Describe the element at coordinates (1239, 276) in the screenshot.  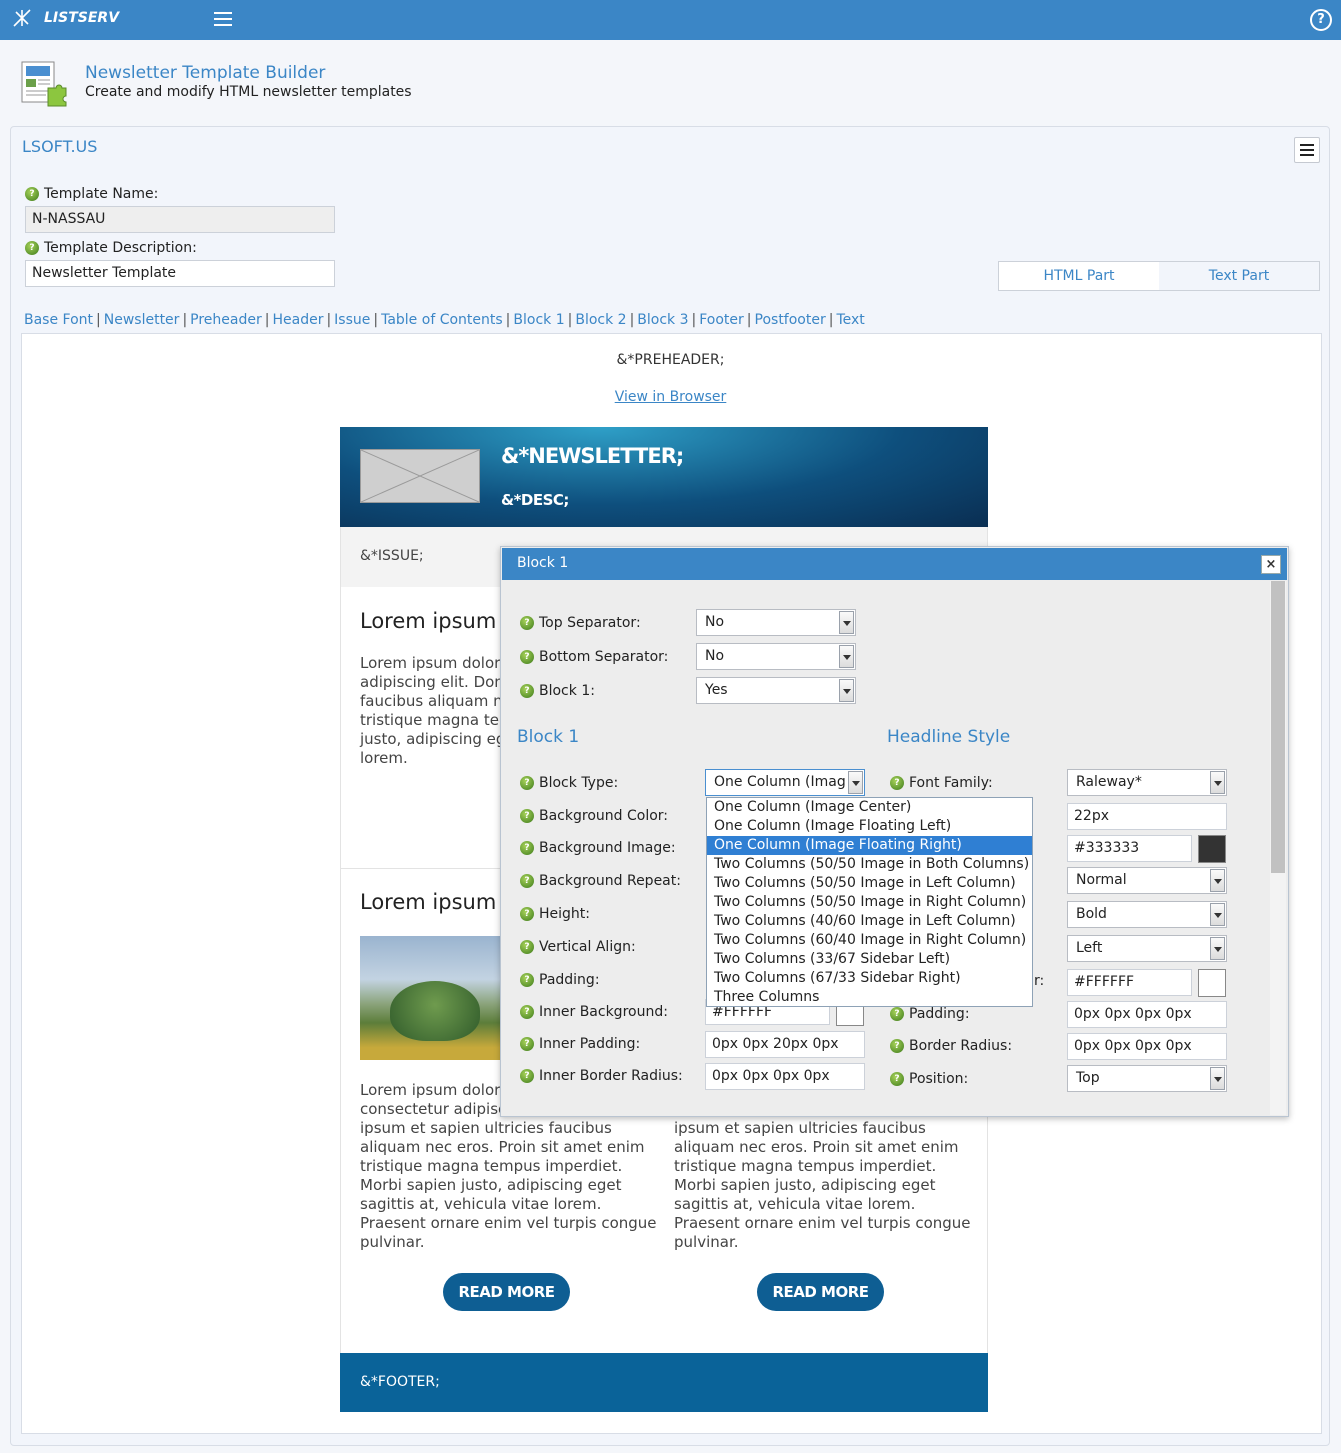
I see `tab-text-part: Text Part` at that location.